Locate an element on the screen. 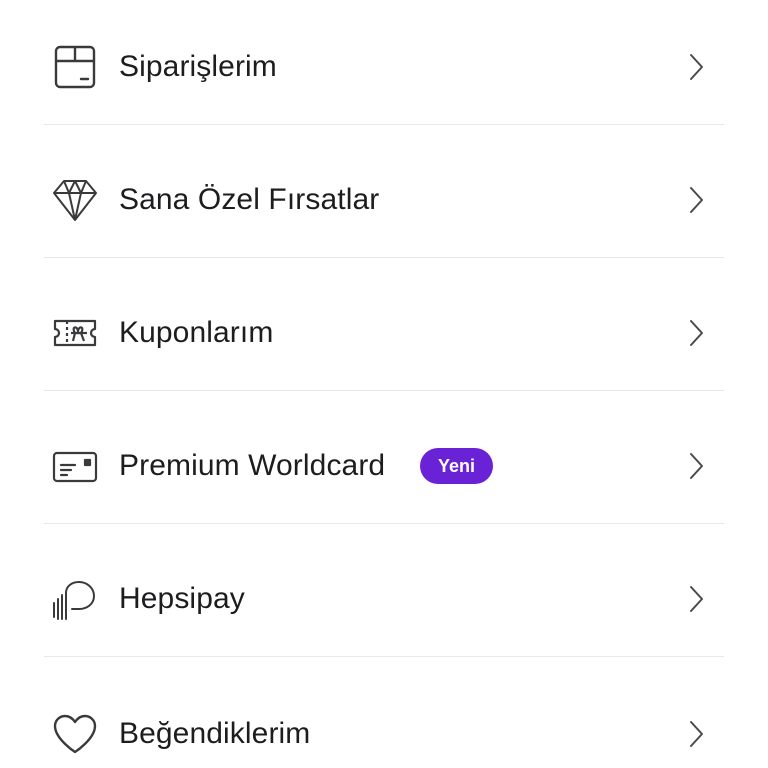 This screenshot has height=768, width=768. hepsipay-logo-icon is located at coordinates (75, 601).